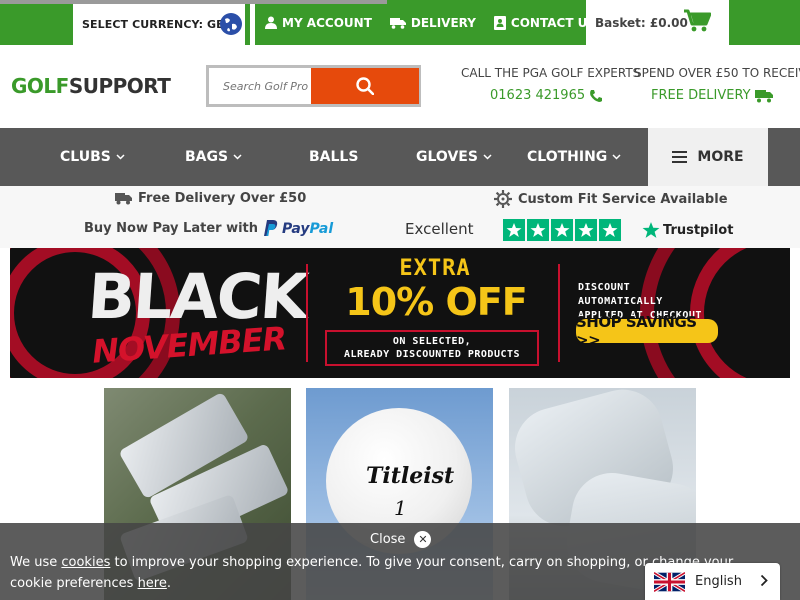 The width and height of the screenshot is (800, 600). What do you see at coordinates (168, 583) in the screenshot?
I see `cookie-text-3: .` at bounding box center [168, 583].